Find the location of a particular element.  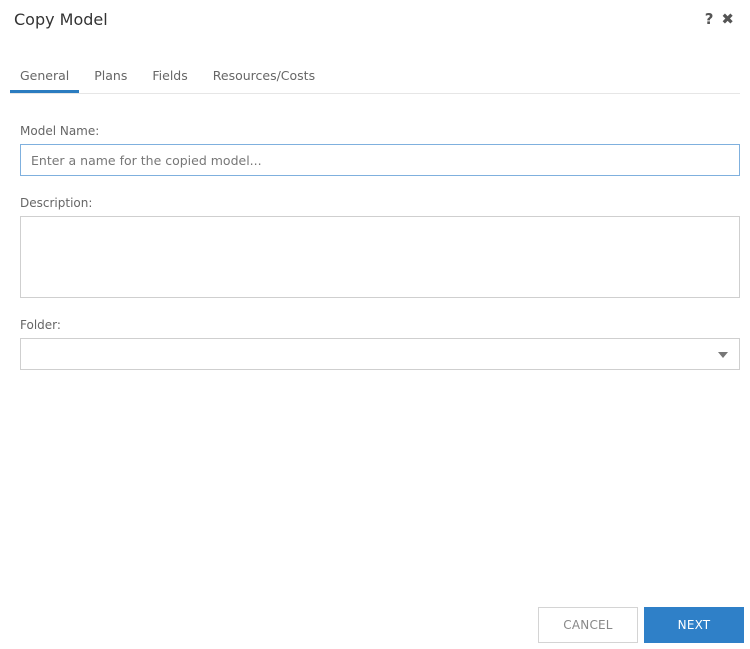

header-actions: ? ✖ is located at coordinates (719, 19).